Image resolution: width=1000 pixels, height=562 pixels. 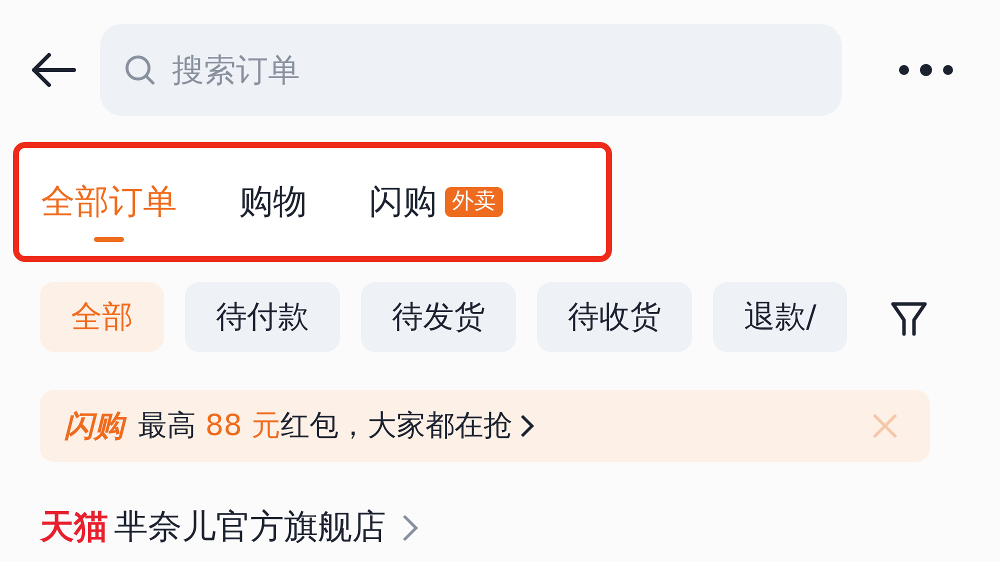 What do you see at coordinates (262, 317) in the screenshot?
I see `filter-chip: 待付款` at bounding box center [262, 317].